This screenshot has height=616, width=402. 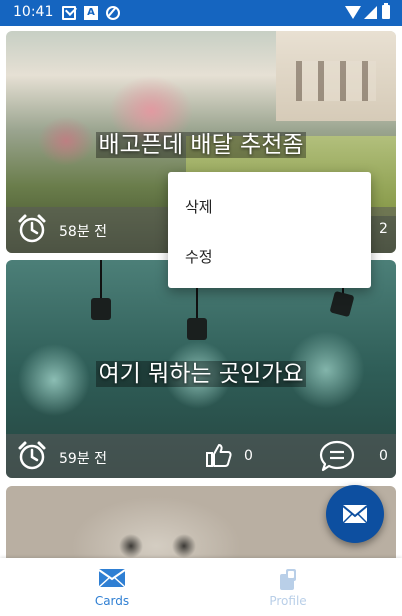 What do you see at coordinates (33, 12) in the screenshot?
I see `status-time: 10:41` at bounding box center [33, 12].